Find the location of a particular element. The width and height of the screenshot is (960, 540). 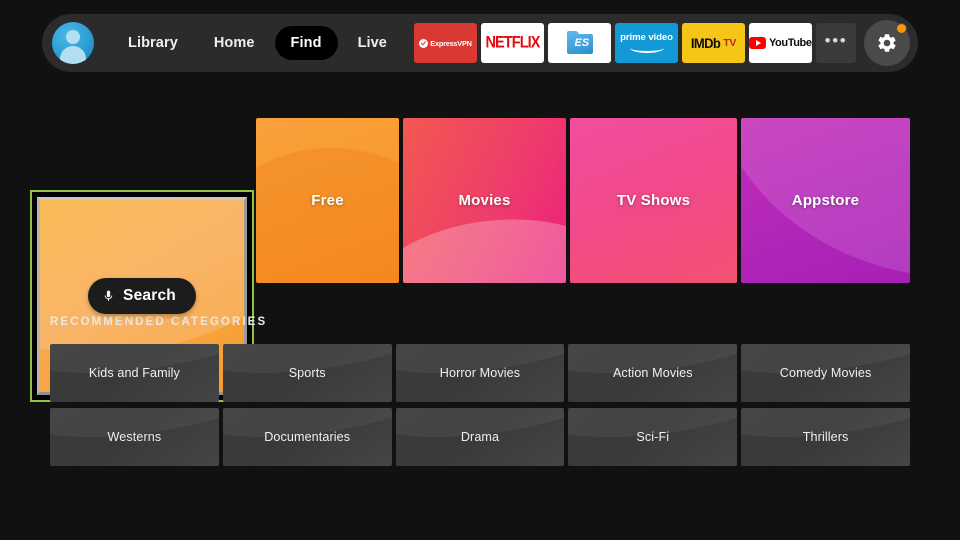

profile-avatar is located at coordinates (73, 43).